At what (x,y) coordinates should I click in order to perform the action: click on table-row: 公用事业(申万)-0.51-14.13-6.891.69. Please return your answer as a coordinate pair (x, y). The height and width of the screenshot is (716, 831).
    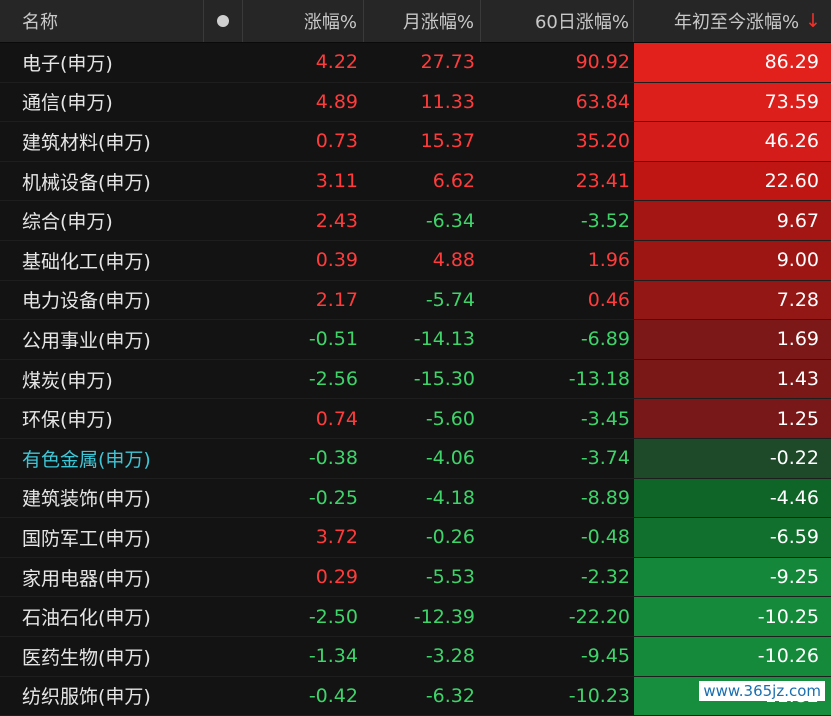
    Looking at the image, I should click on (415, 340).